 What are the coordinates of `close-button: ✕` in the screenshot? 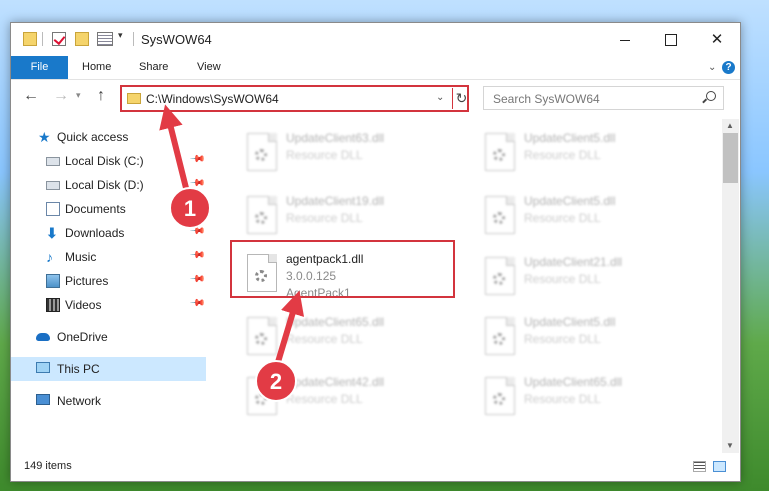 It's located at (717, 39).